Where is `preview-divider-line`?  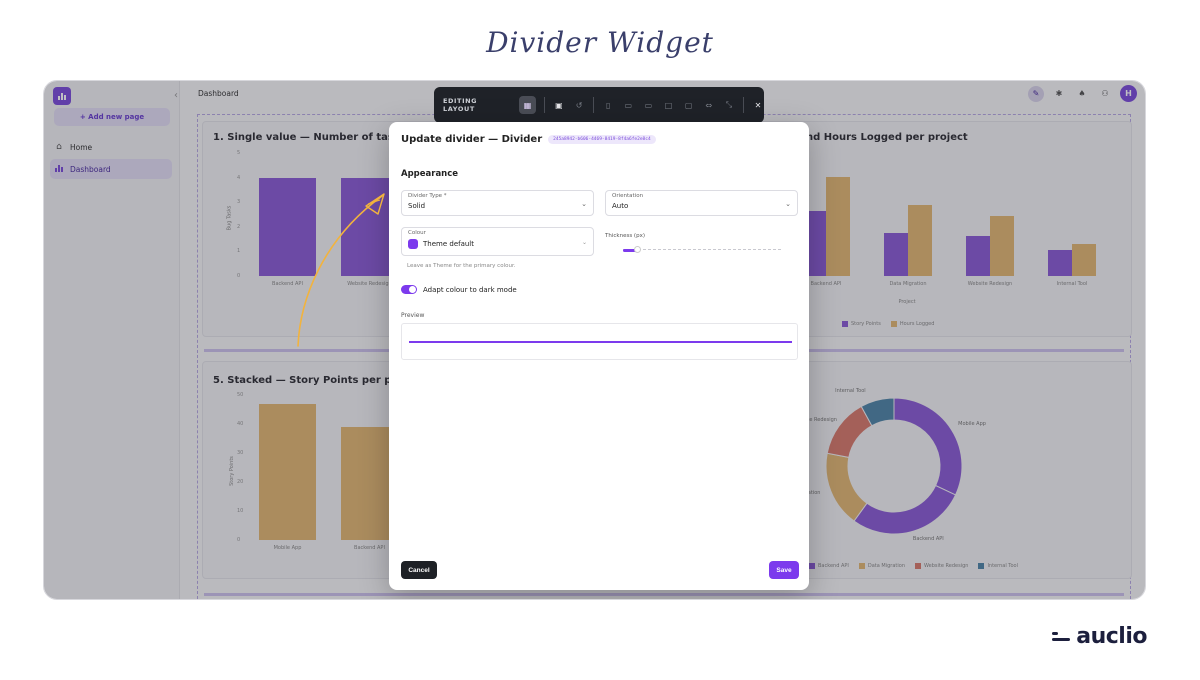 preview-divider-line is located at coordinates (600, 342).